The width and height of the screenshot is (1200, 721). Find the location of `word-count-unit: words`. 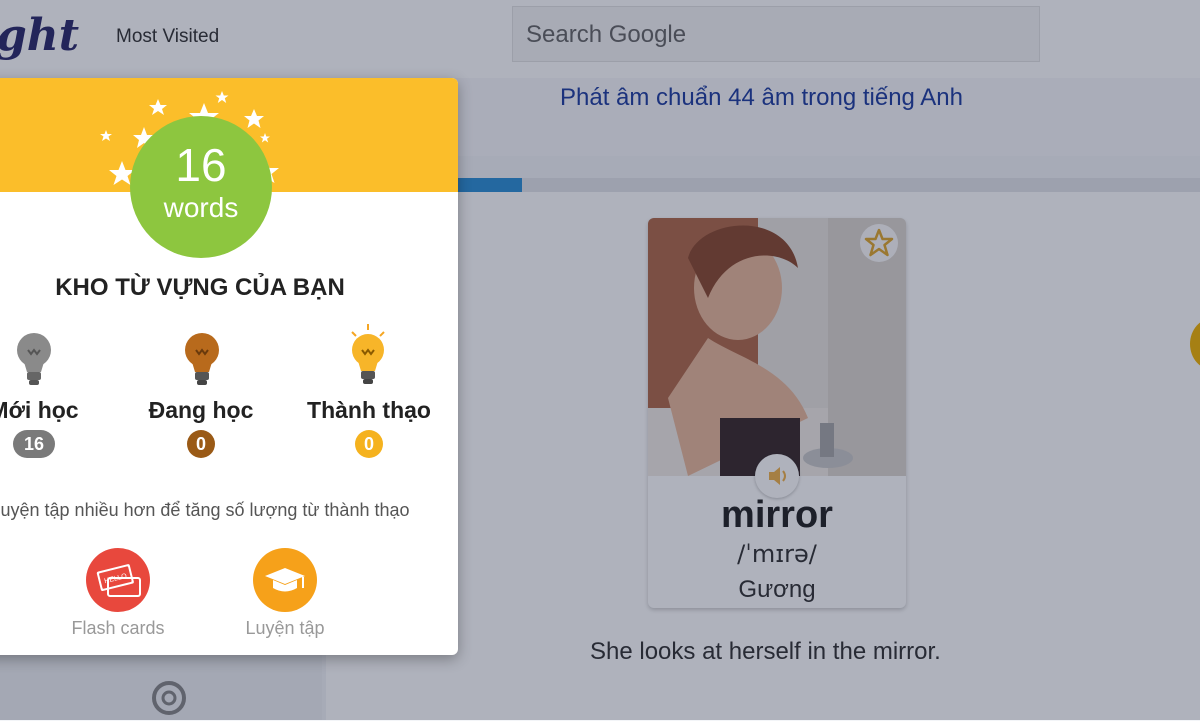

word-count-unit: words is located at coordinates (201, 207).